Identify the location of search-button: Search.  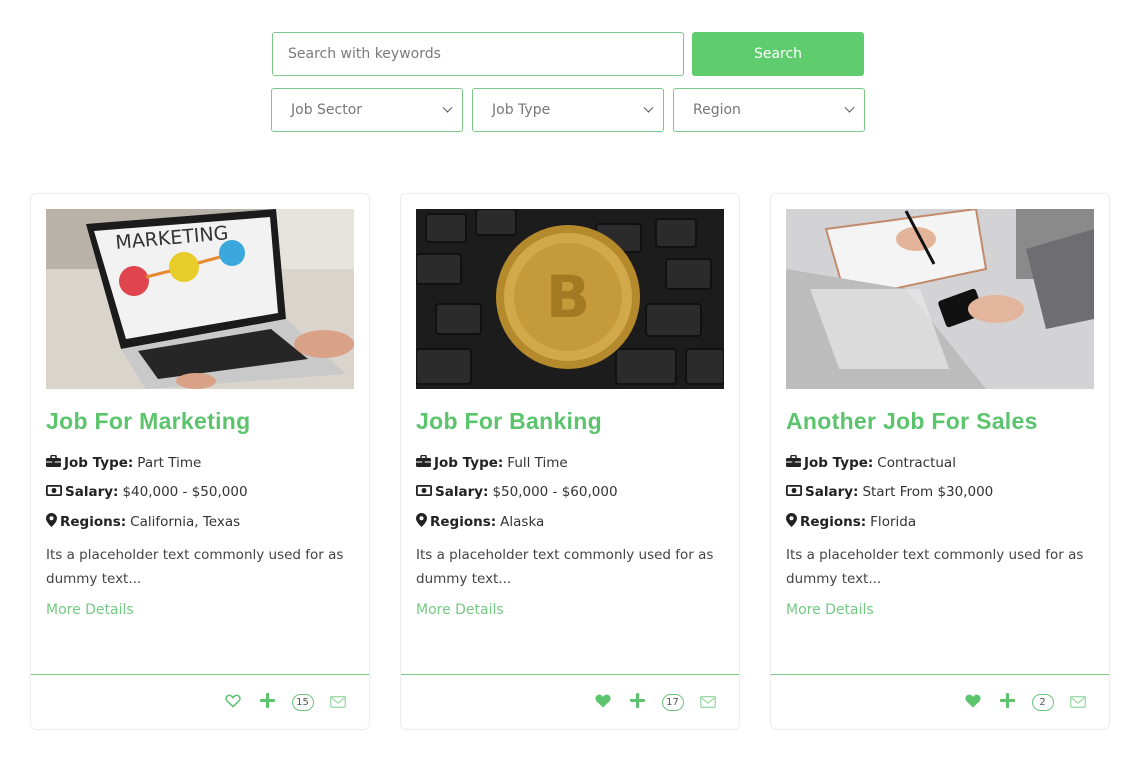
(778, 54).